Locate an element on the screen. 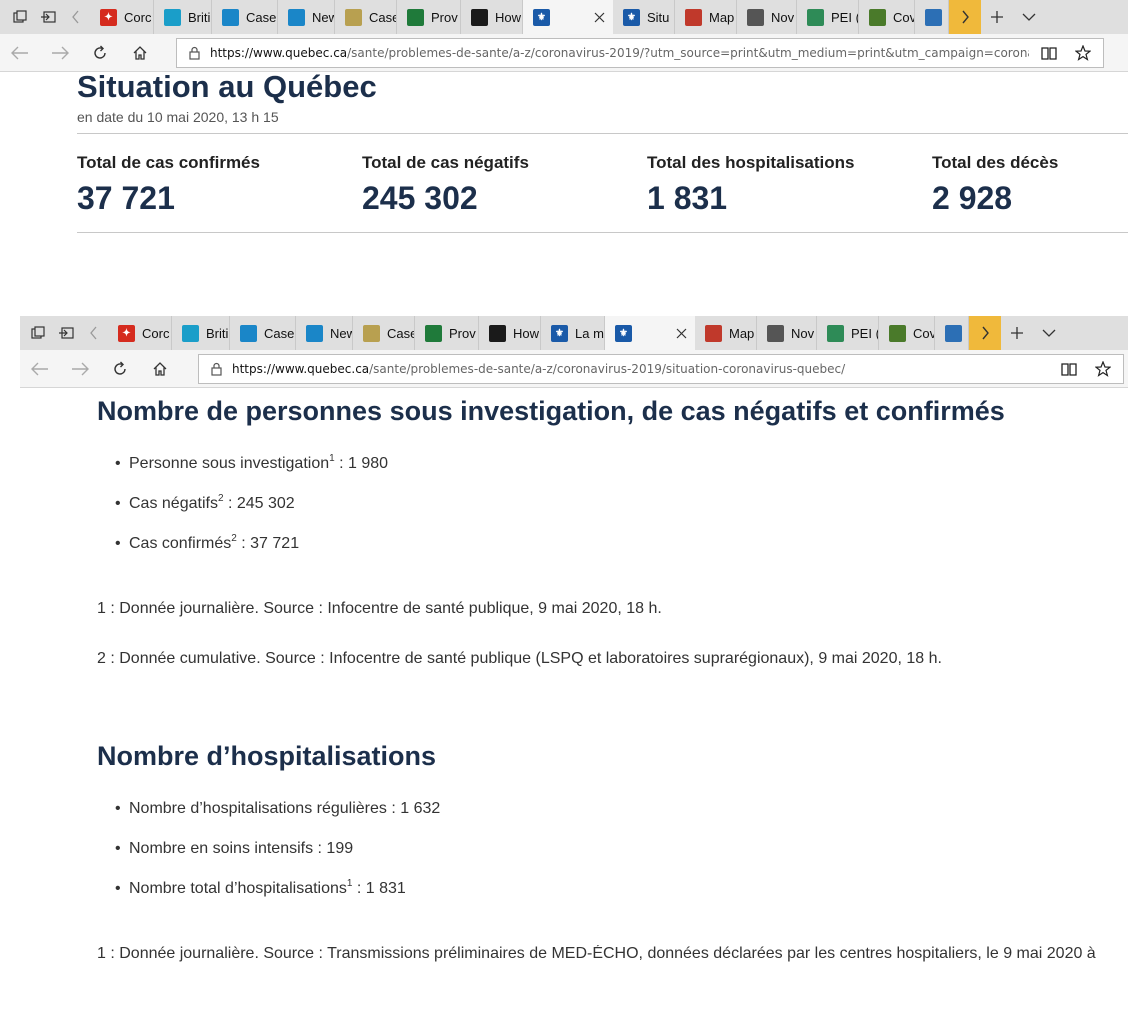 This screenshot has height=1028, width=1128. divider is located at coordinates (602, 232).